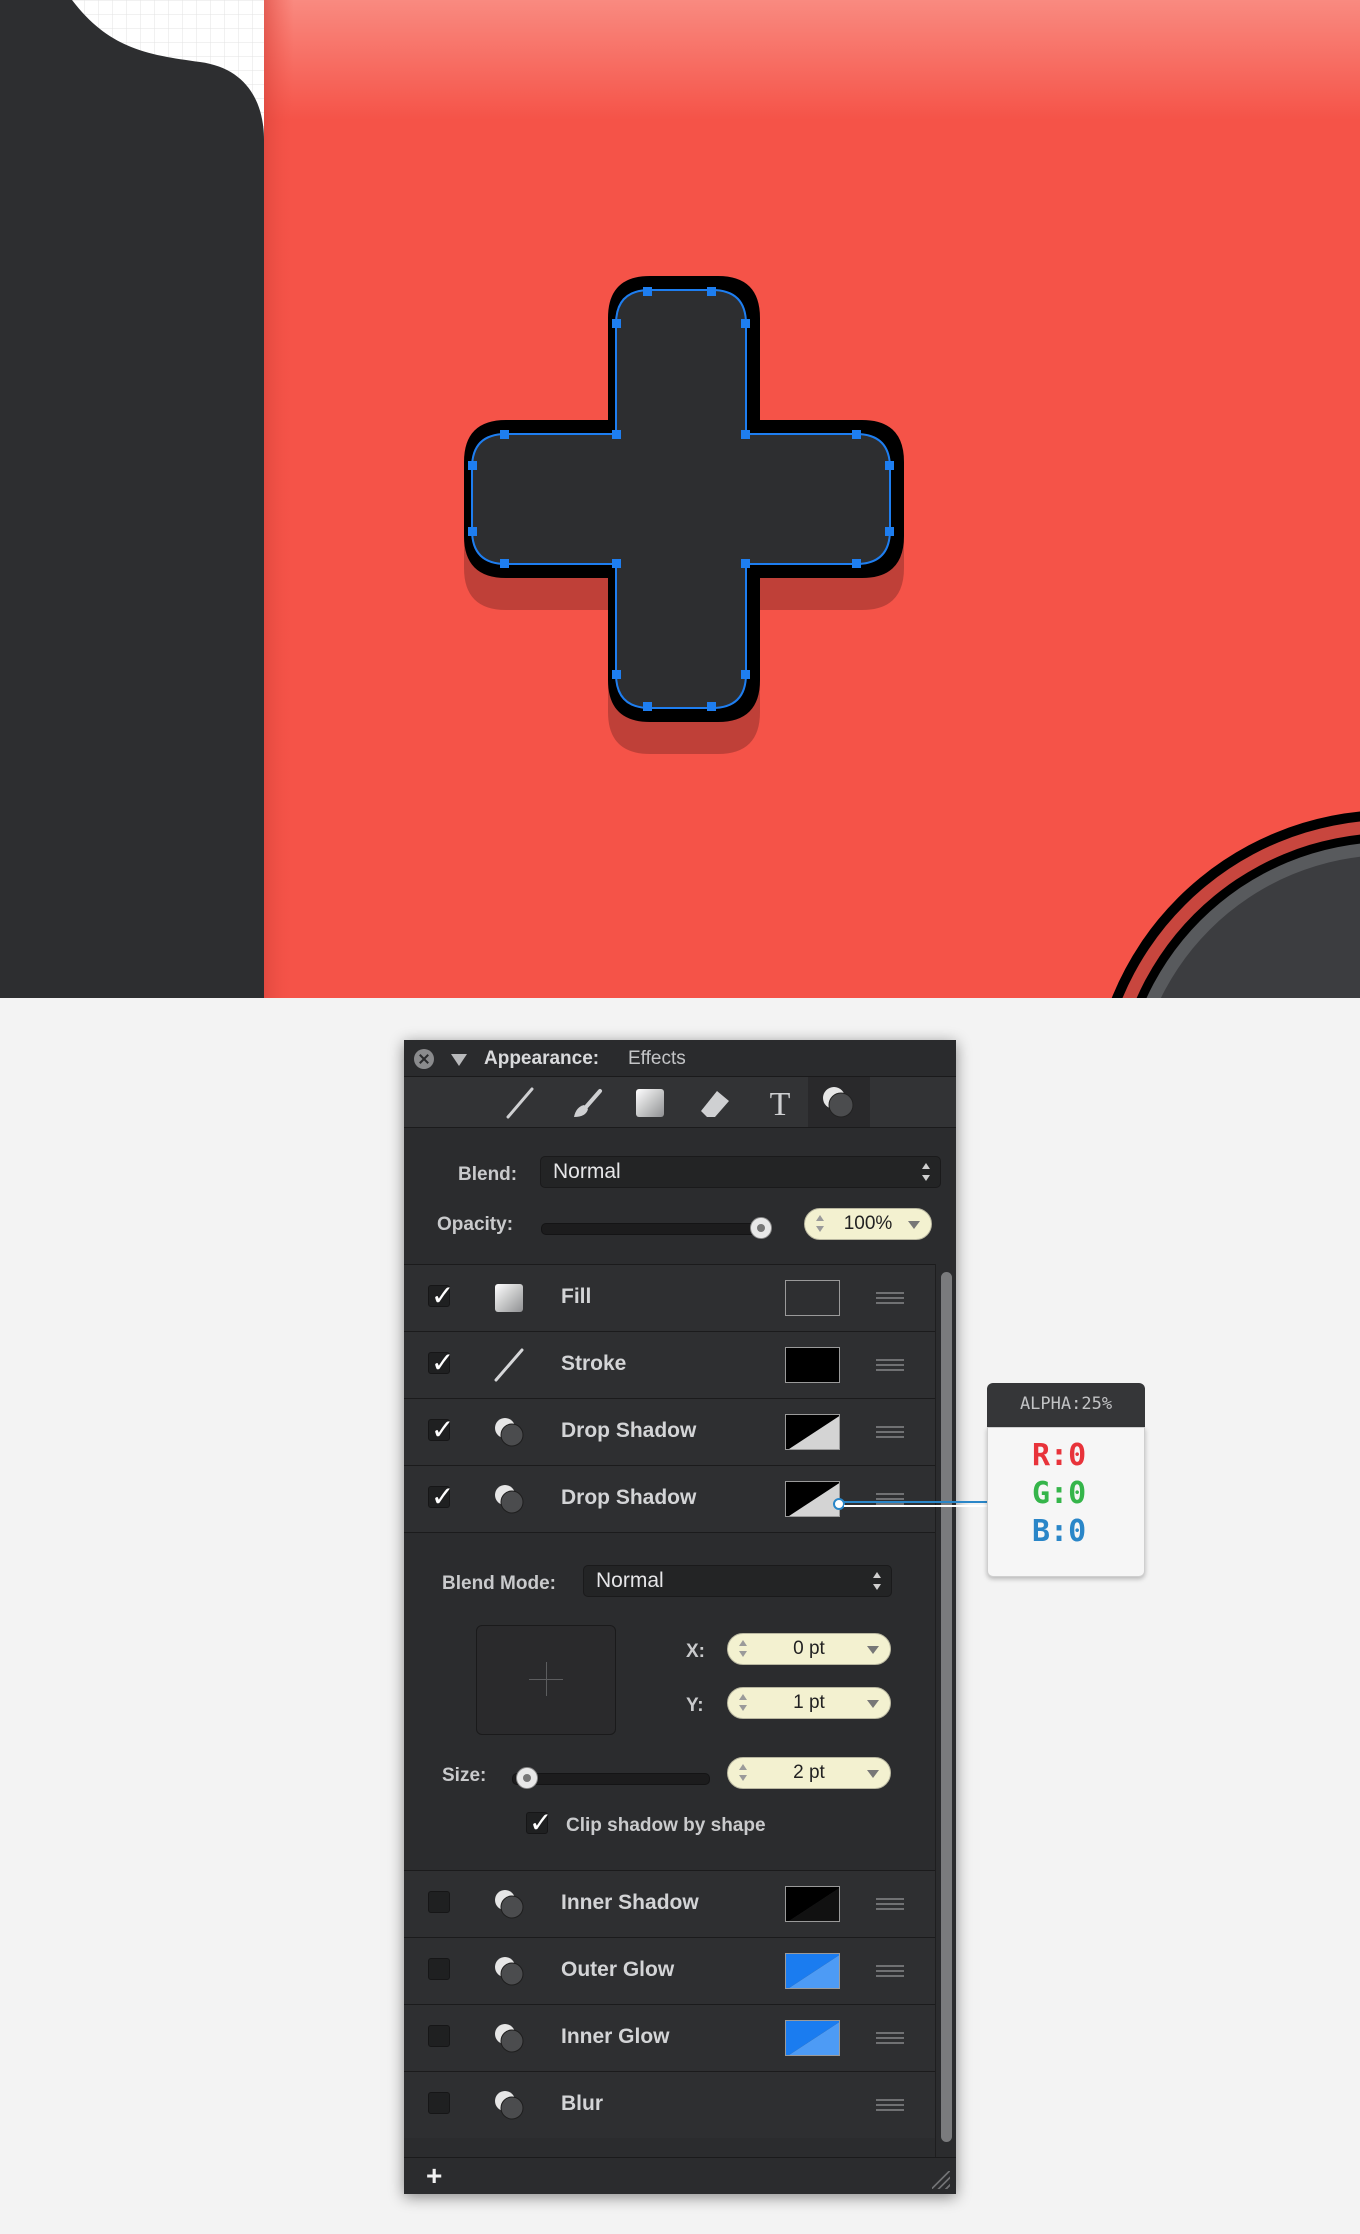  I want to click on effect-row-blur: Blur, so click(669, 2104).